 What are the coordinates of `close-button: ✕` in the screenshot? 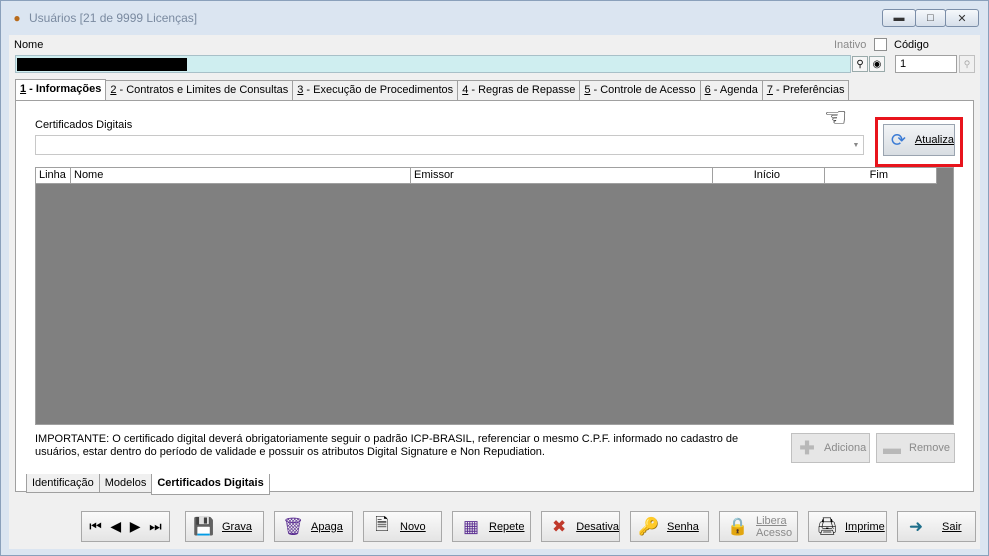 It's located at (962, 18).